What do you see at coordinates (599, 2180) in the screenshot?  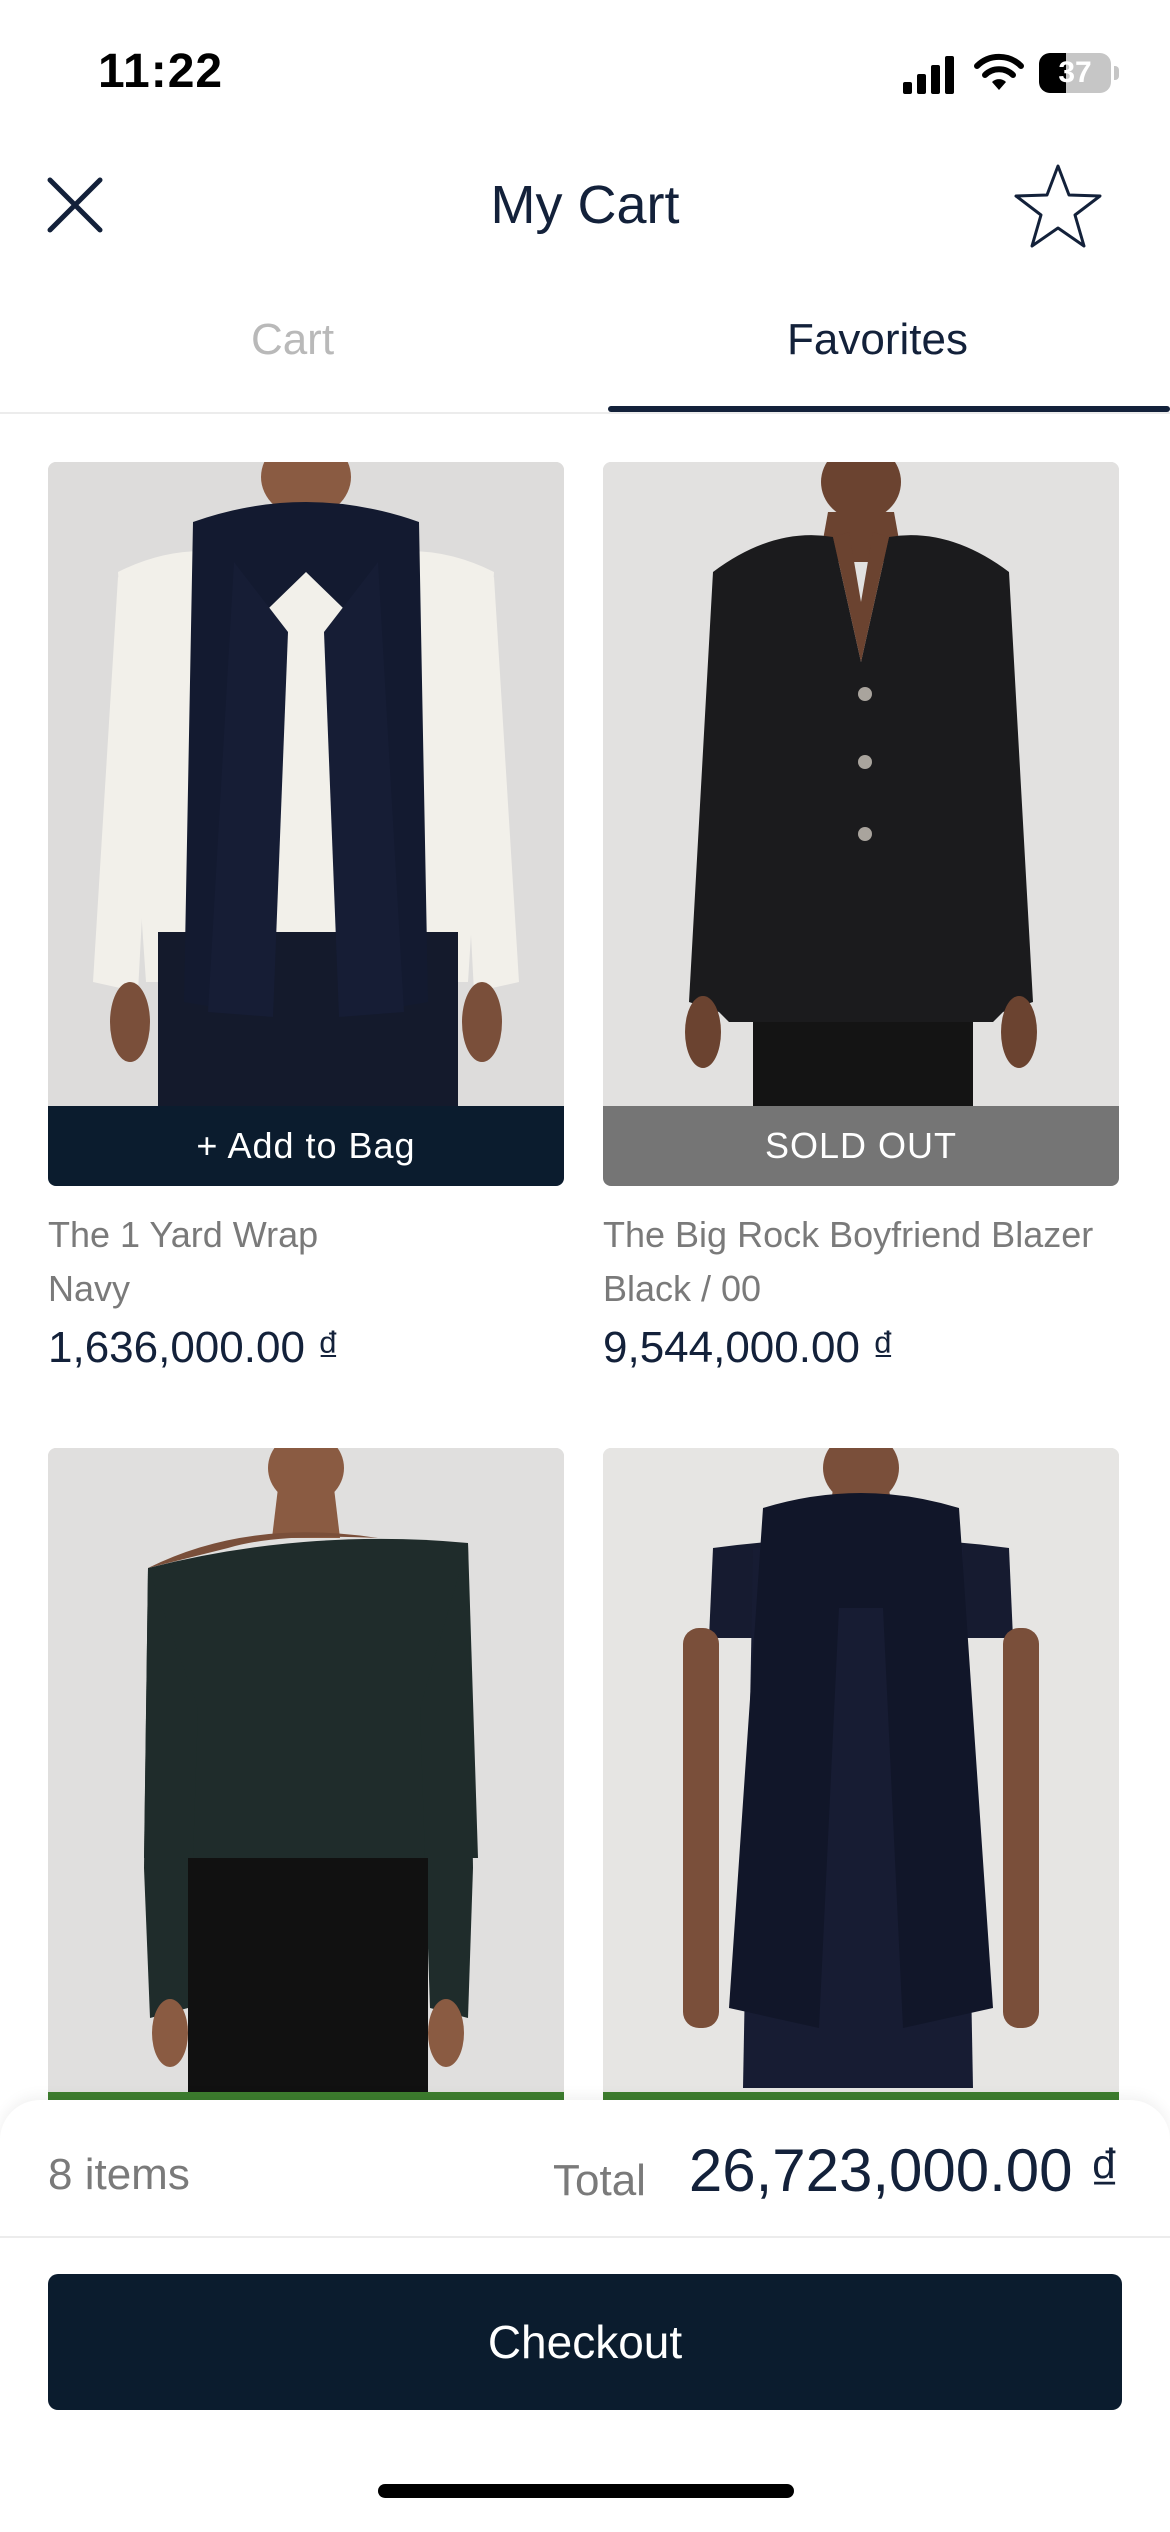 I see `total-label: Total` at bounding box center [599, 2180].